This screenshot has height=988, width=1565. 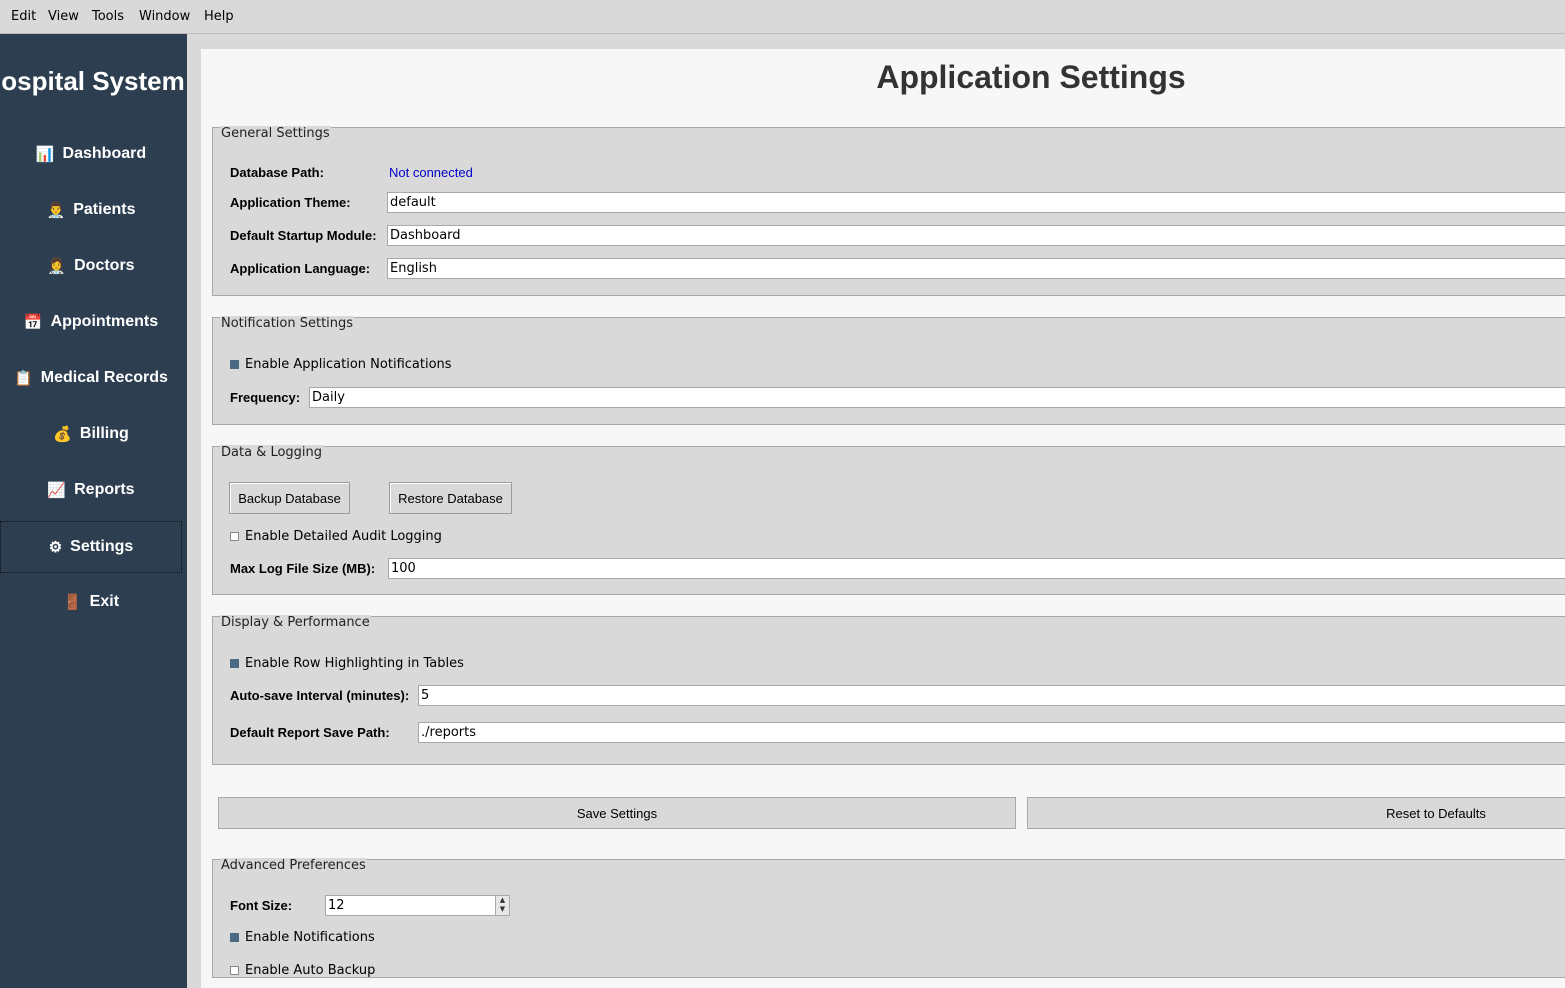 I want to click on bar-chart-icon: 📊, so click(x=45, y=154).